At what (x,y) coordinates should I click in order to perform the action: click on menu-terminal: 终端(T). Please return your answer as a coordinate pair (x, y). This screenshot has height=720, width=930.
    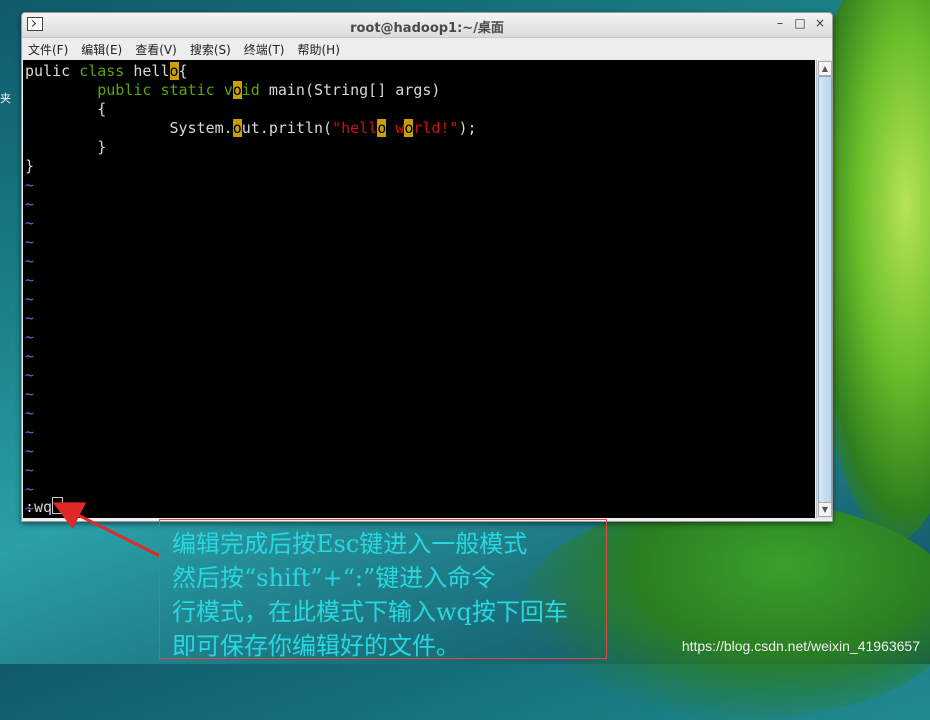
    Looking at the image, I should click on (264, 49).